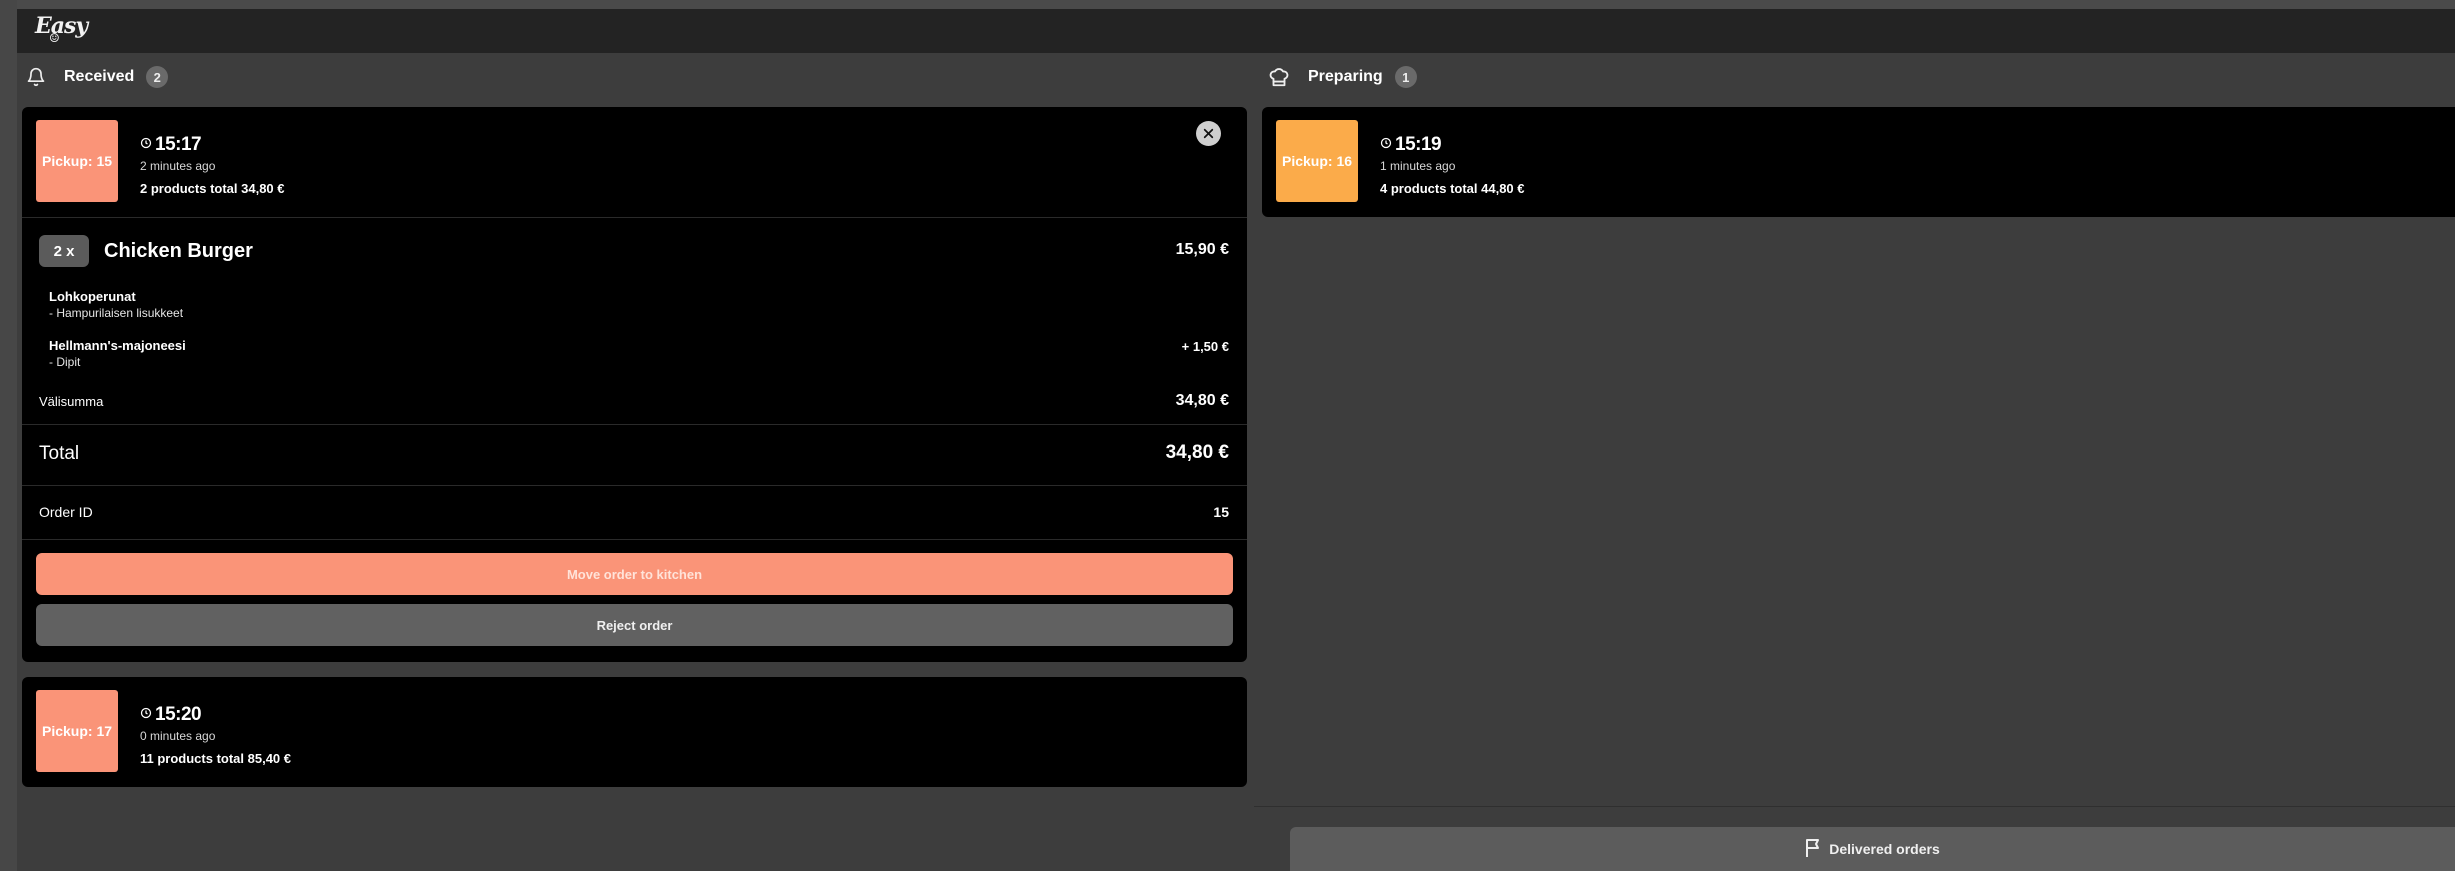  Describe the element at coordinates (116, 313) in the screenshot. I see `modifier-group: - Hampurilaisen lisukkeet` at that location.